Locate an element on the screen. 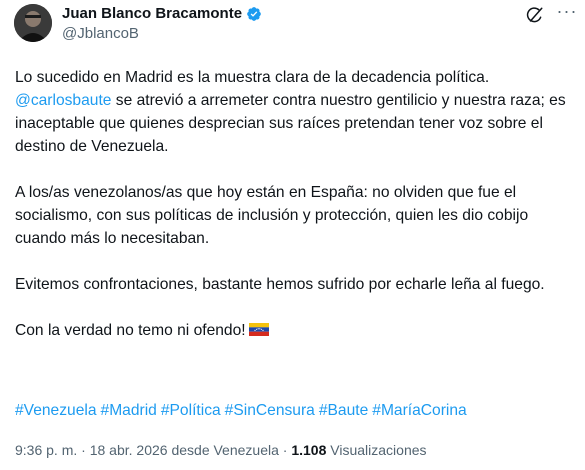 This screenshot has width=585, height=470. tweet-paragraph-4: Con la verdad no temo ni ofendo! is located at coordinates (292, 330).